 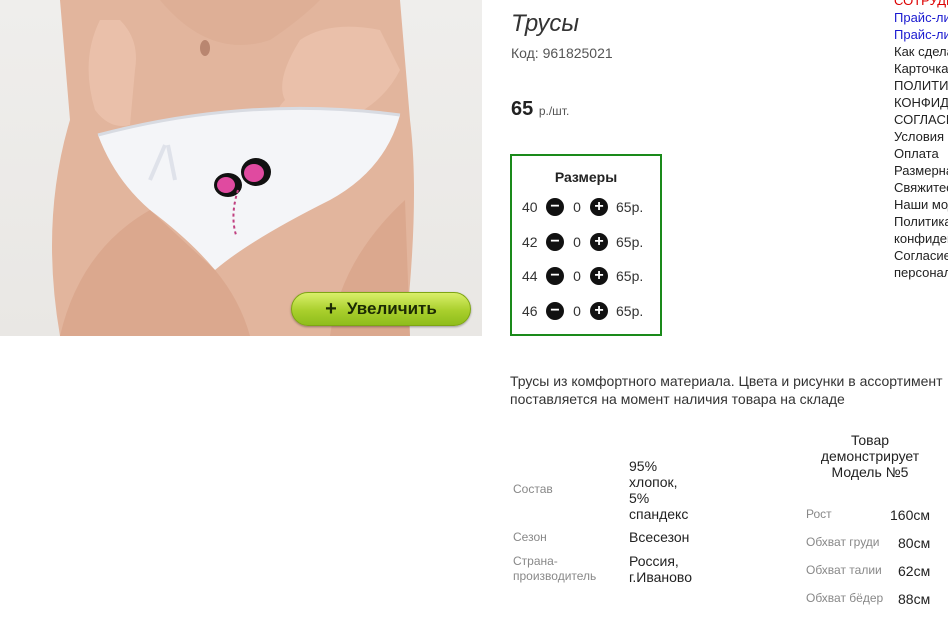 What do you see at coordinates (654, 561) in the screenshot?
I see `country-line: Россия,` at bounding box center [654, 561].